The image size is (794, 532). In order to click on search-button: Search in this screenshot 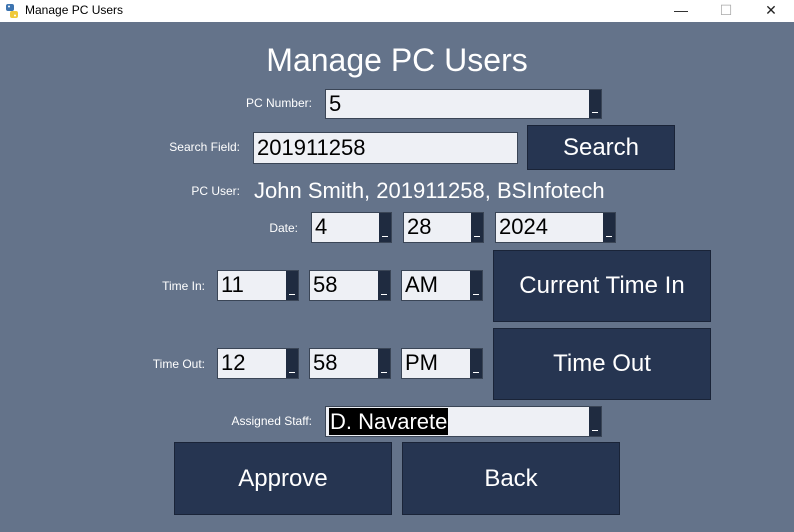, I will do `click(601, 147)`.